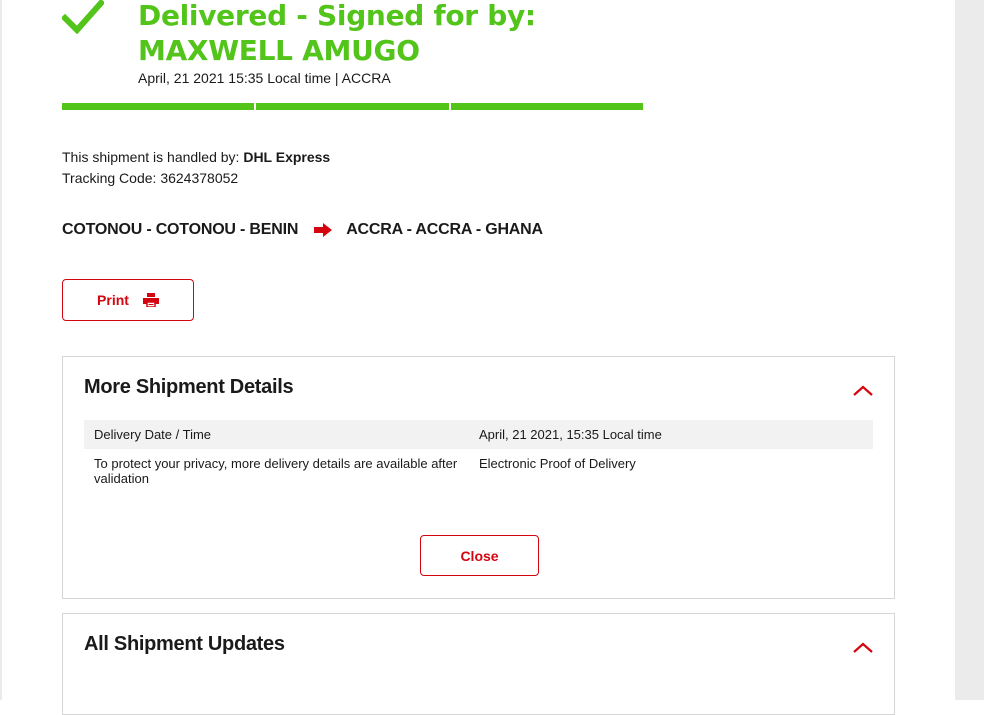  I want to click on print-button: Print, so click(128, 300).